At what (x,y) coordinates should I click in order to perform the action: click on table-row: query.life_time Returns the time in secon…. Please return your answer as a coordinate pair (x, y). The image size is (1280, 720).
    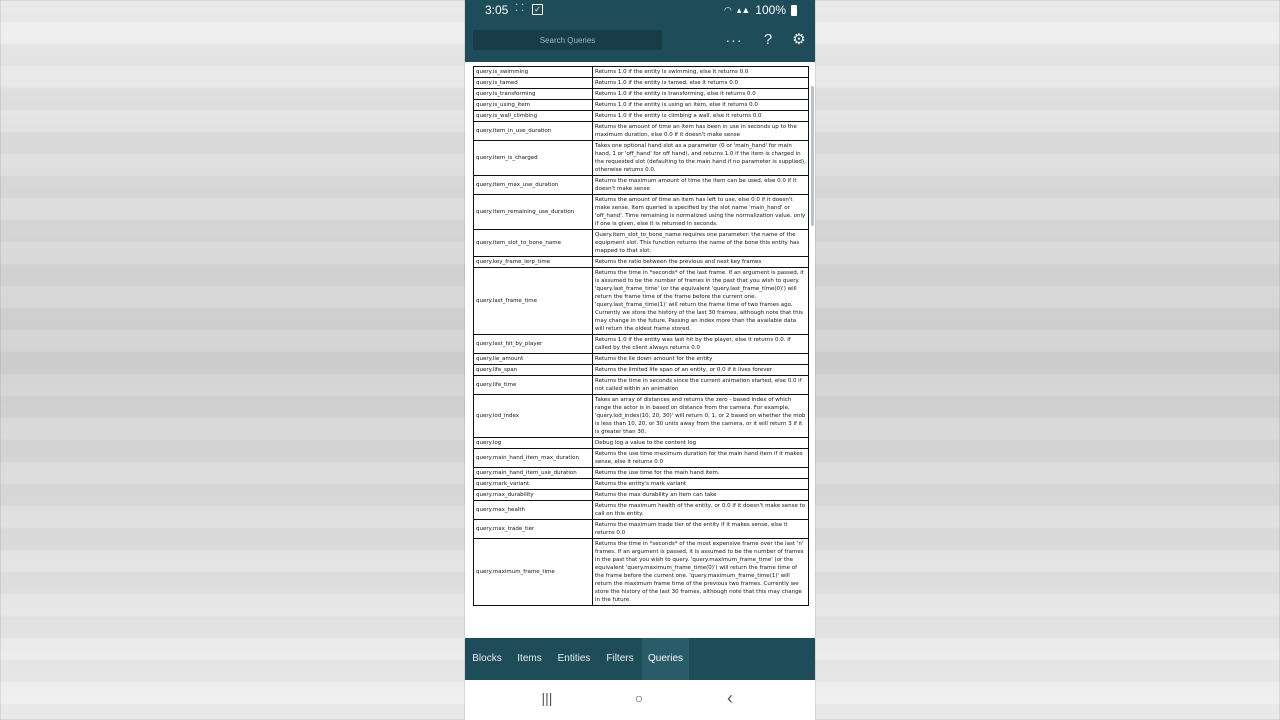
    Looking at the image, I should click on (641, 385).